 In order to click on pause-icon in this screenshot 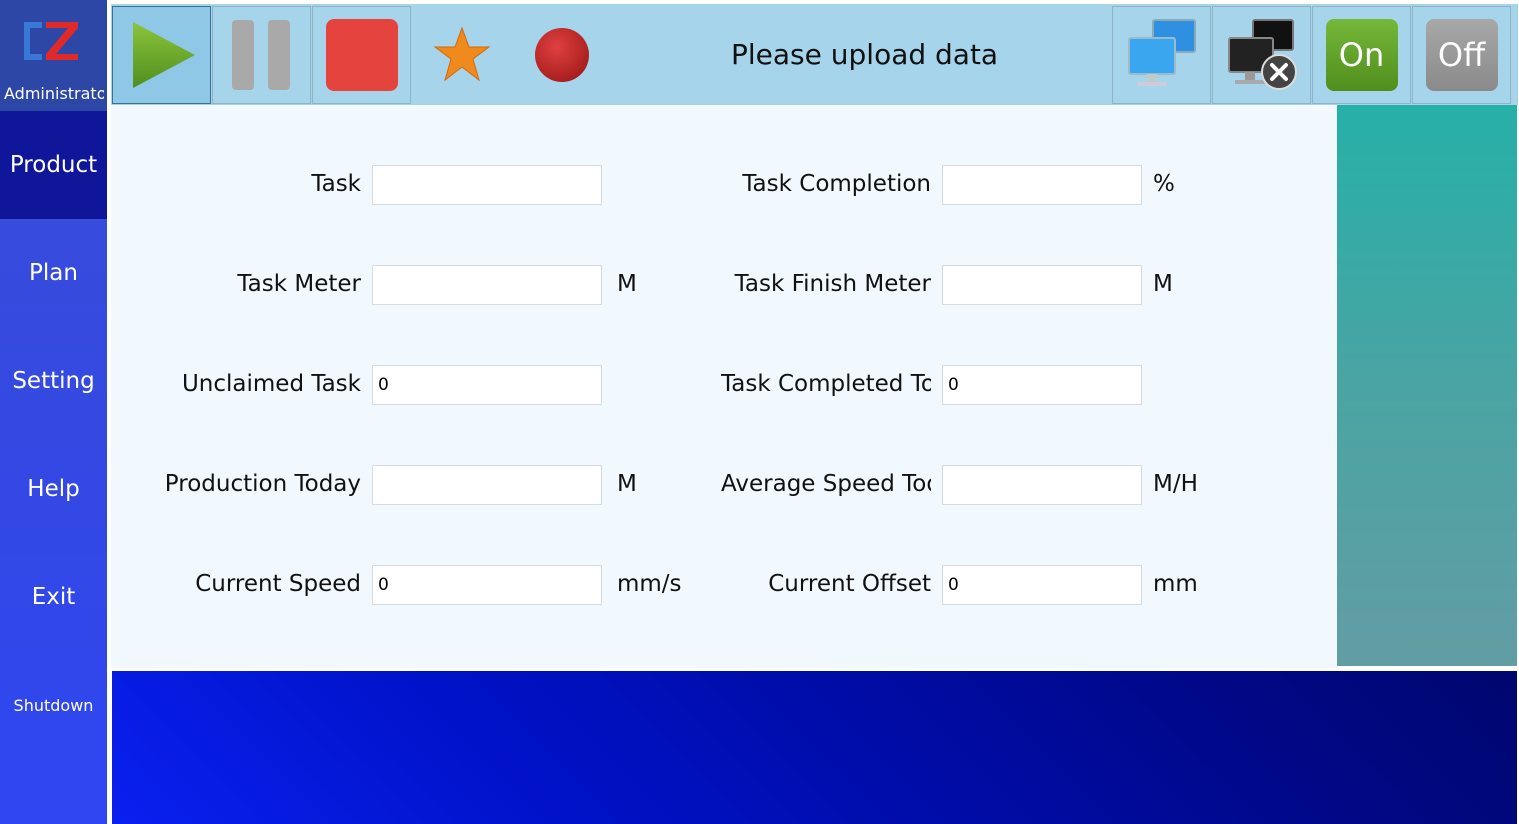, I will do `click(260, 55)`.